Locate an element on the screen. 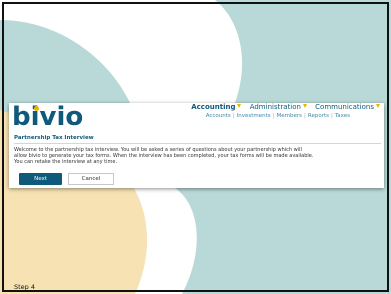 The image size is (391, 294). nav-accounting-label: Accounting is located at coordinates (213, 107).